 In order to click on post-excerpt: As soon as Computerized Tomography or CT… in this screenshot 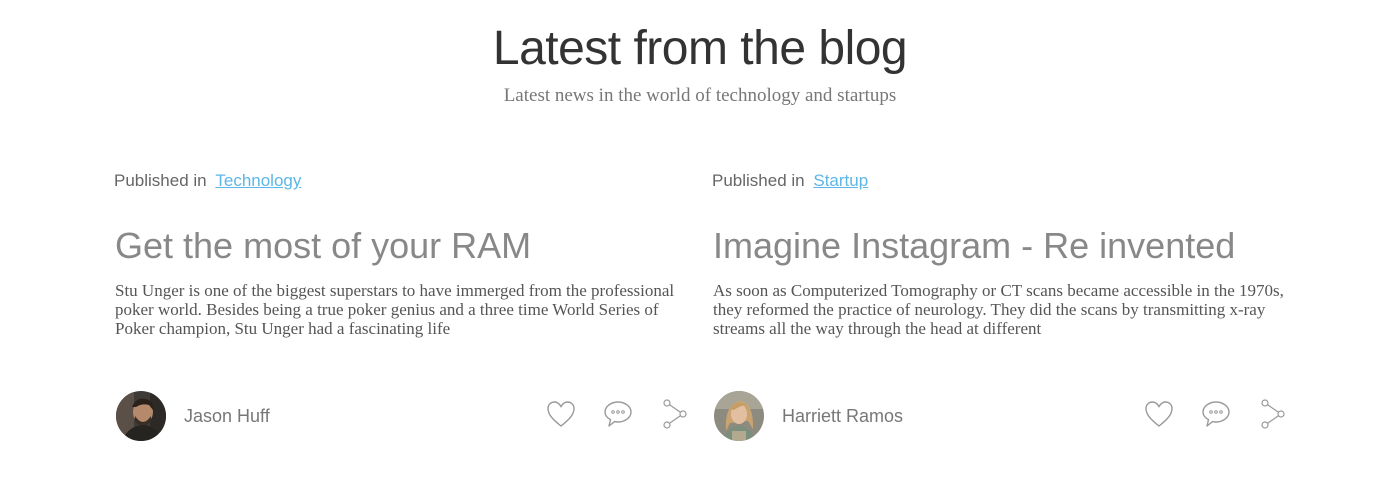, I will do `click(998, 309)`.